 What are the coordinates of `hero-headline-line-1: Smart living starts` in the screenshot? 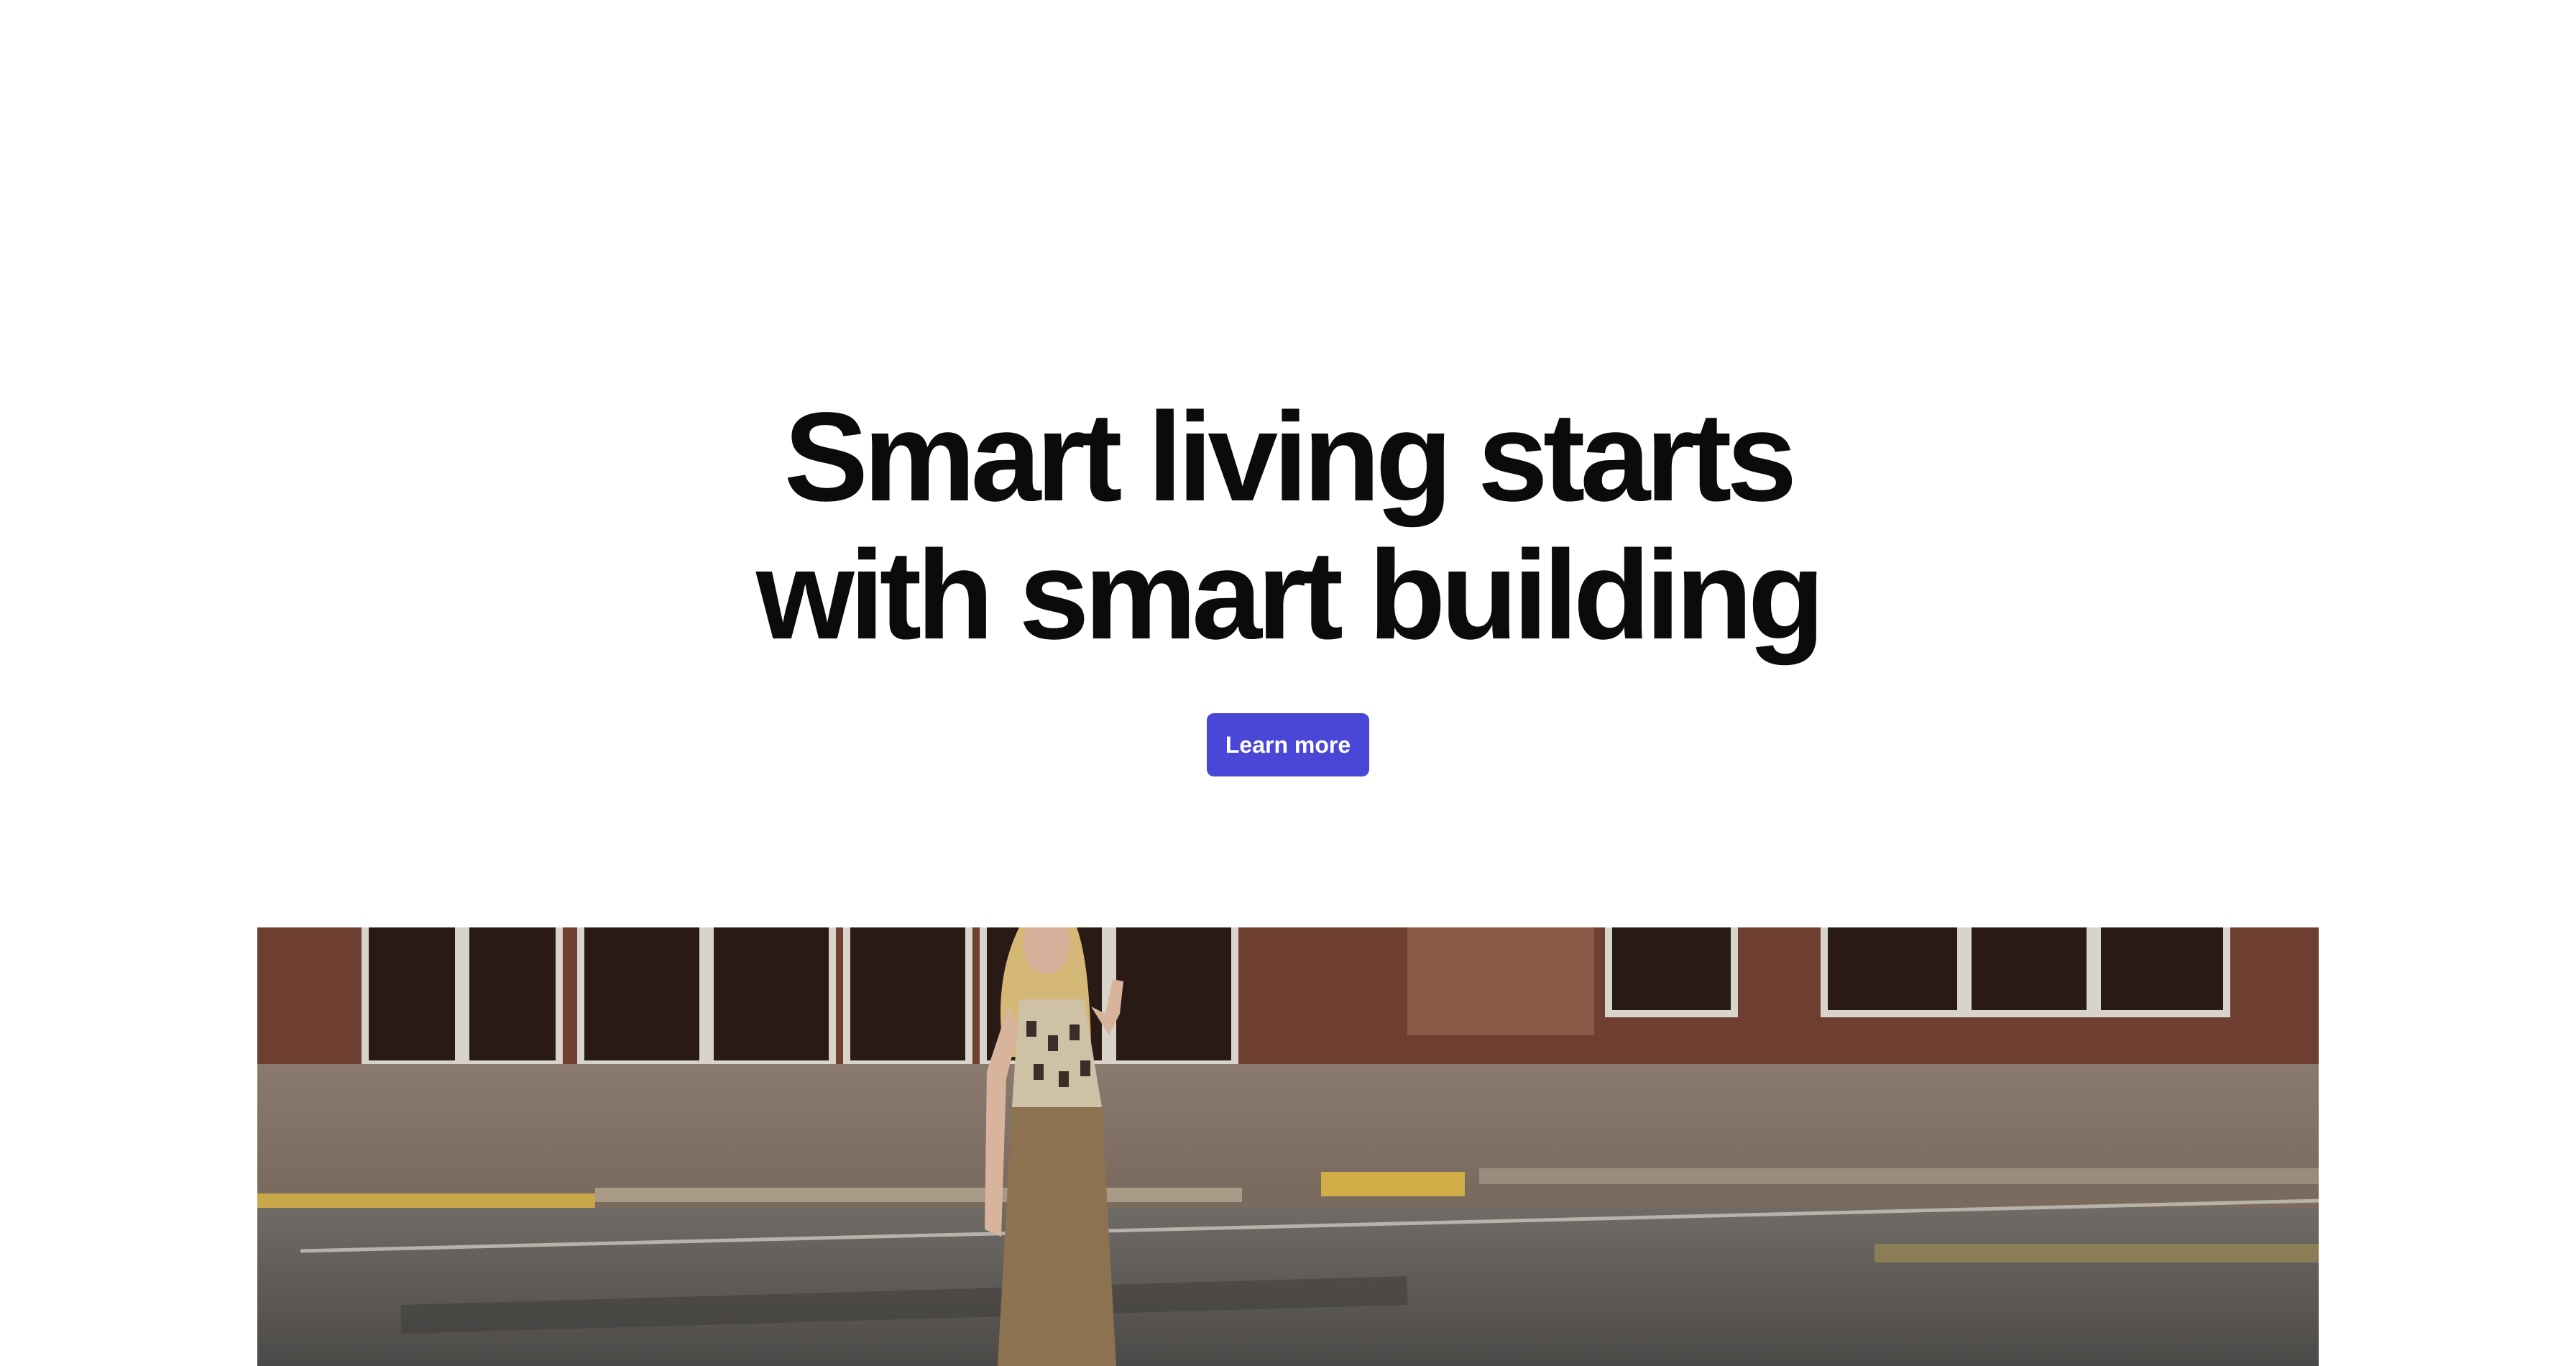 It's located at (1290, 458).